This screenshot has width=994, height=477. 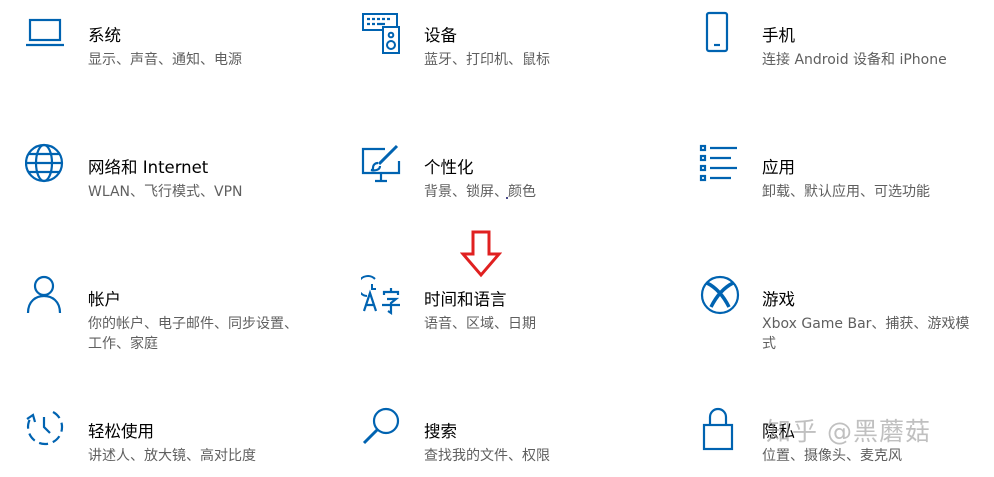 I want to click on tile-desc: 蓝牙、打印机、鼠标, so click(x=487, y=60).